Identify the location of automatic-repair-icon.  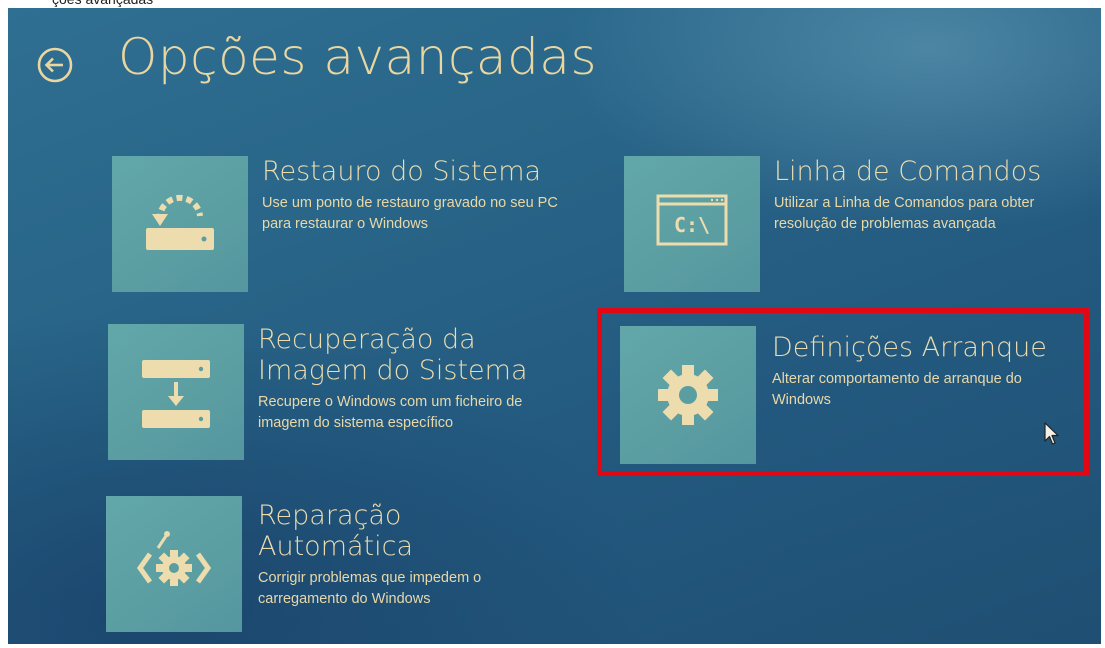
(174, 558).